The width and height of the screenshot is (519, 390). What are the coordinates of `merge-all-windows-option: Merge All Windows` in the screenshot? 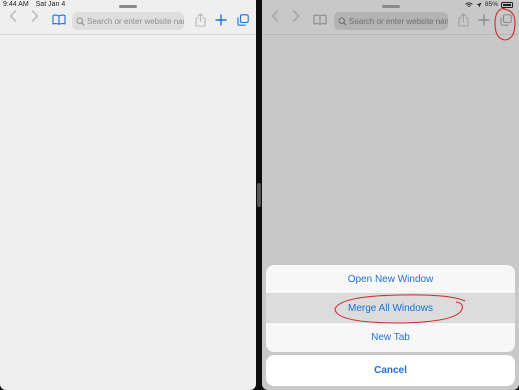 It's located at (390, 308).